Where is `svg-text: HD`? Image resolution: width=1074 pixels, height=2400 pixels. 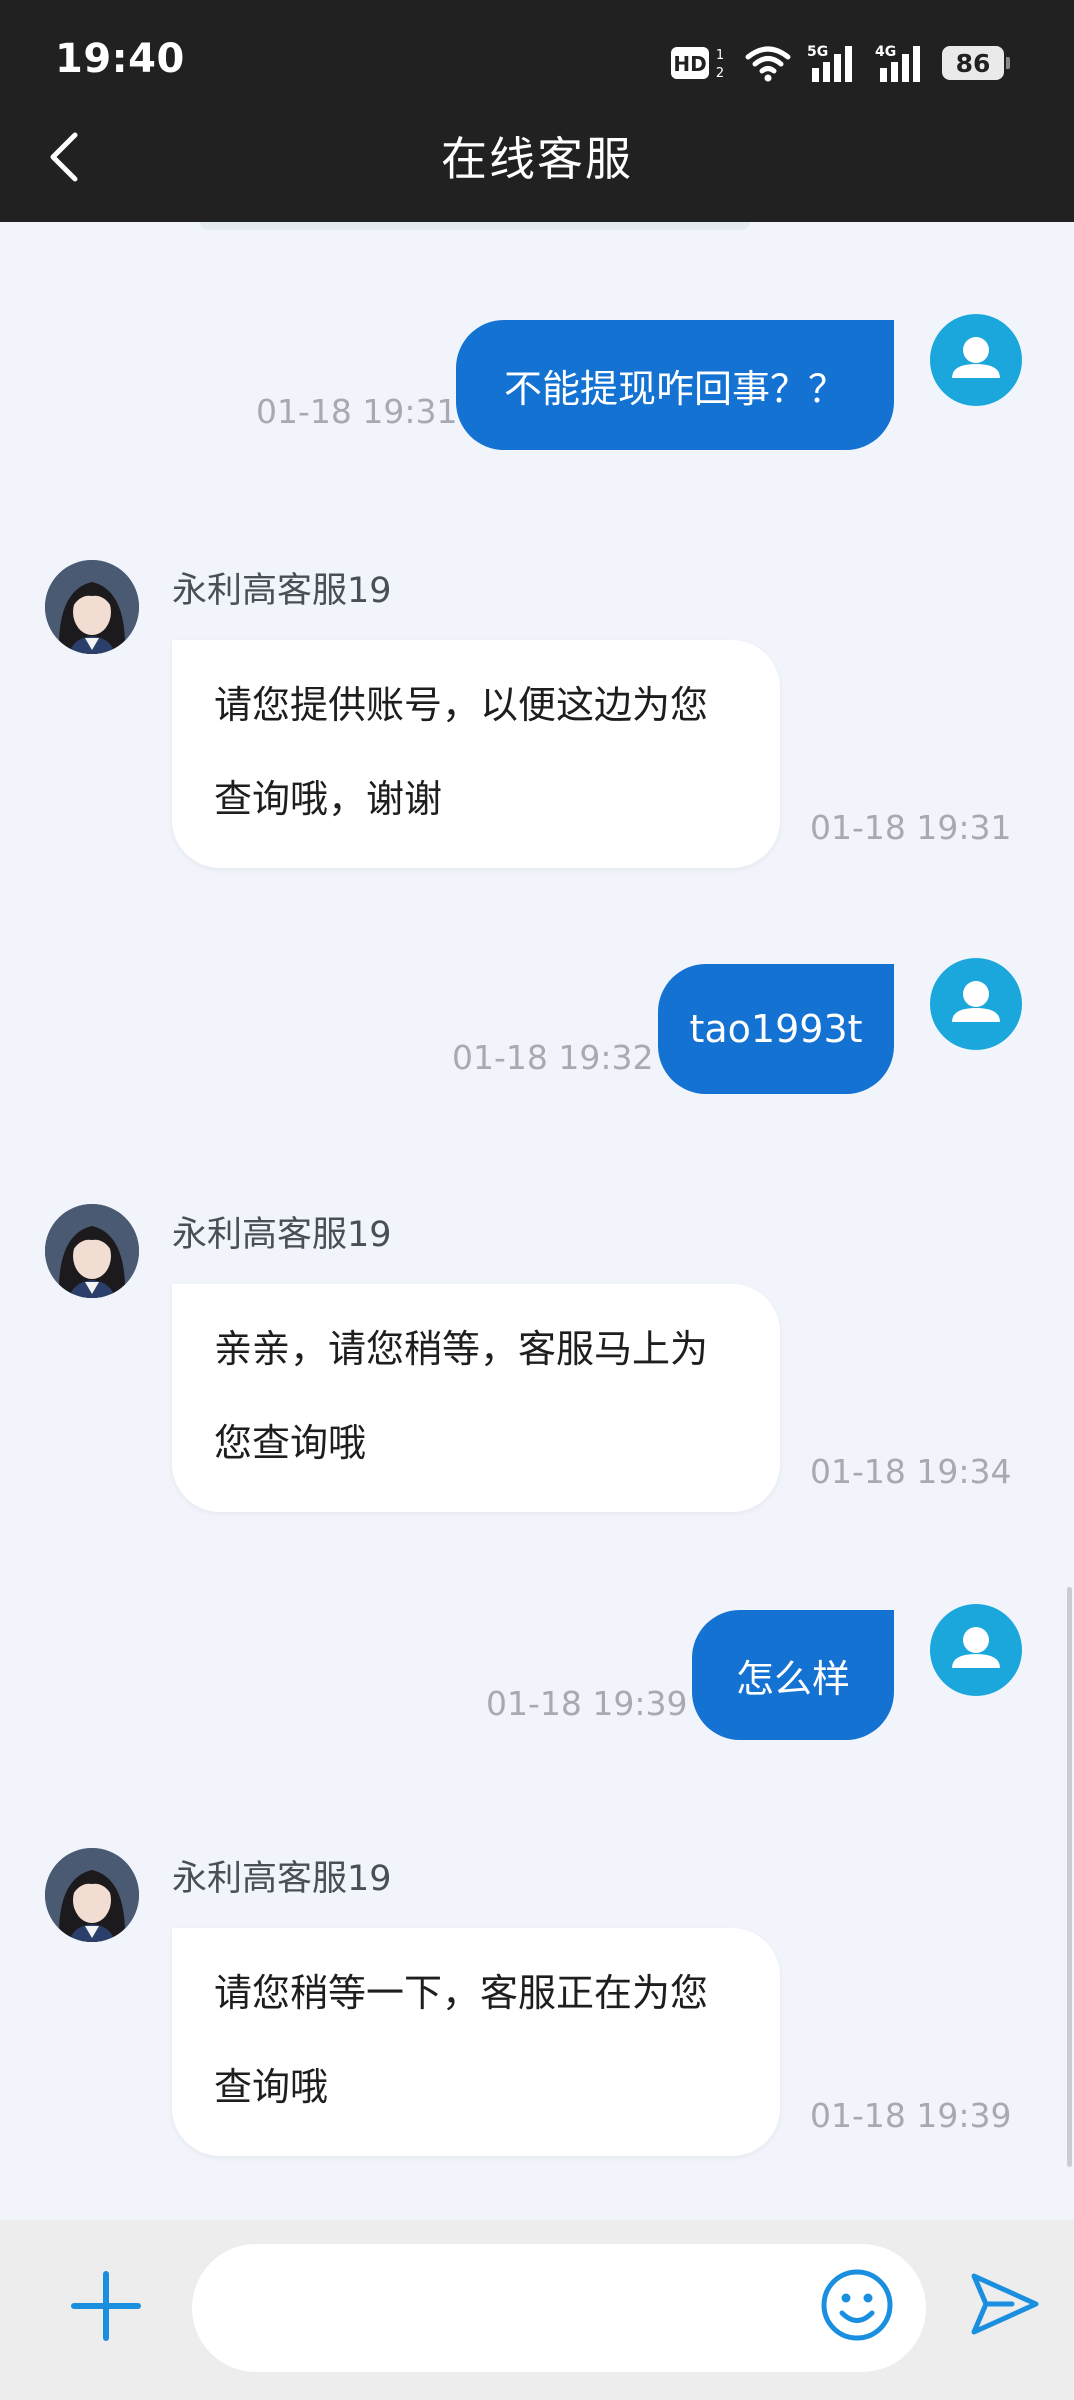 svg-text: HD is located at coordinates (689, 64).